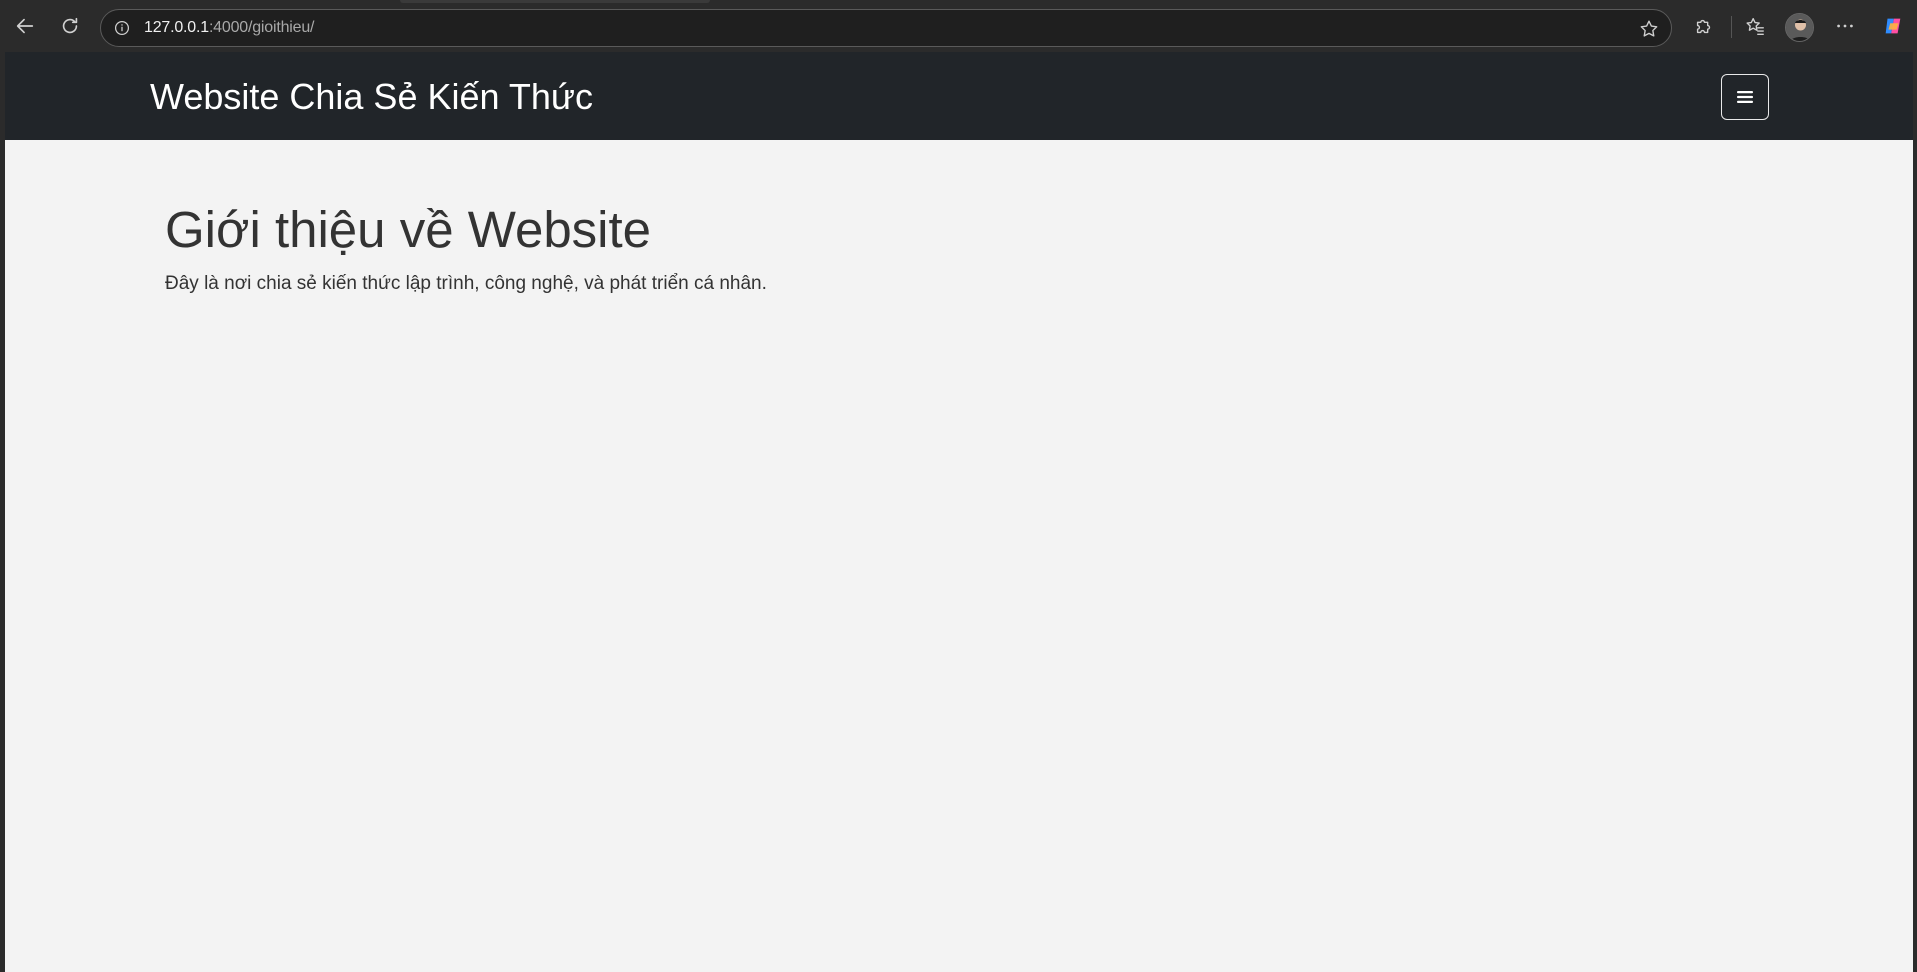 The image size is (1917, 972). I want to click on copilot-button, so click(1893, 26).